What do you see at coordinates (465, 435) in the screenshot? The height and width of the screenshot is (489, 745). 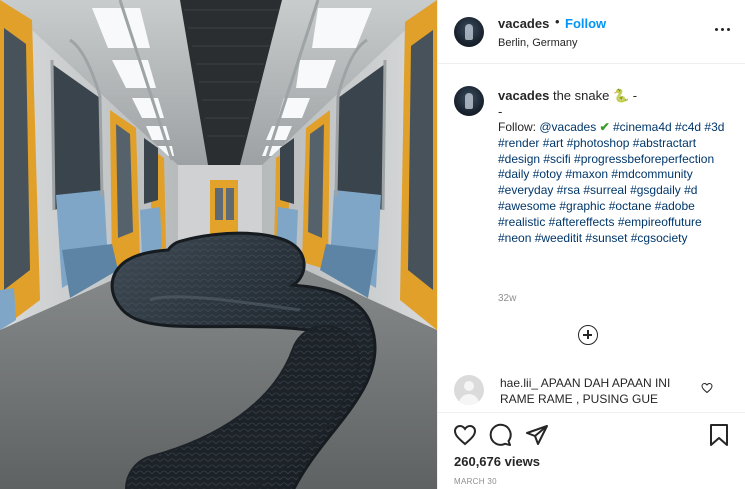 I see `heart-icon` at bounding box center [465, 435].